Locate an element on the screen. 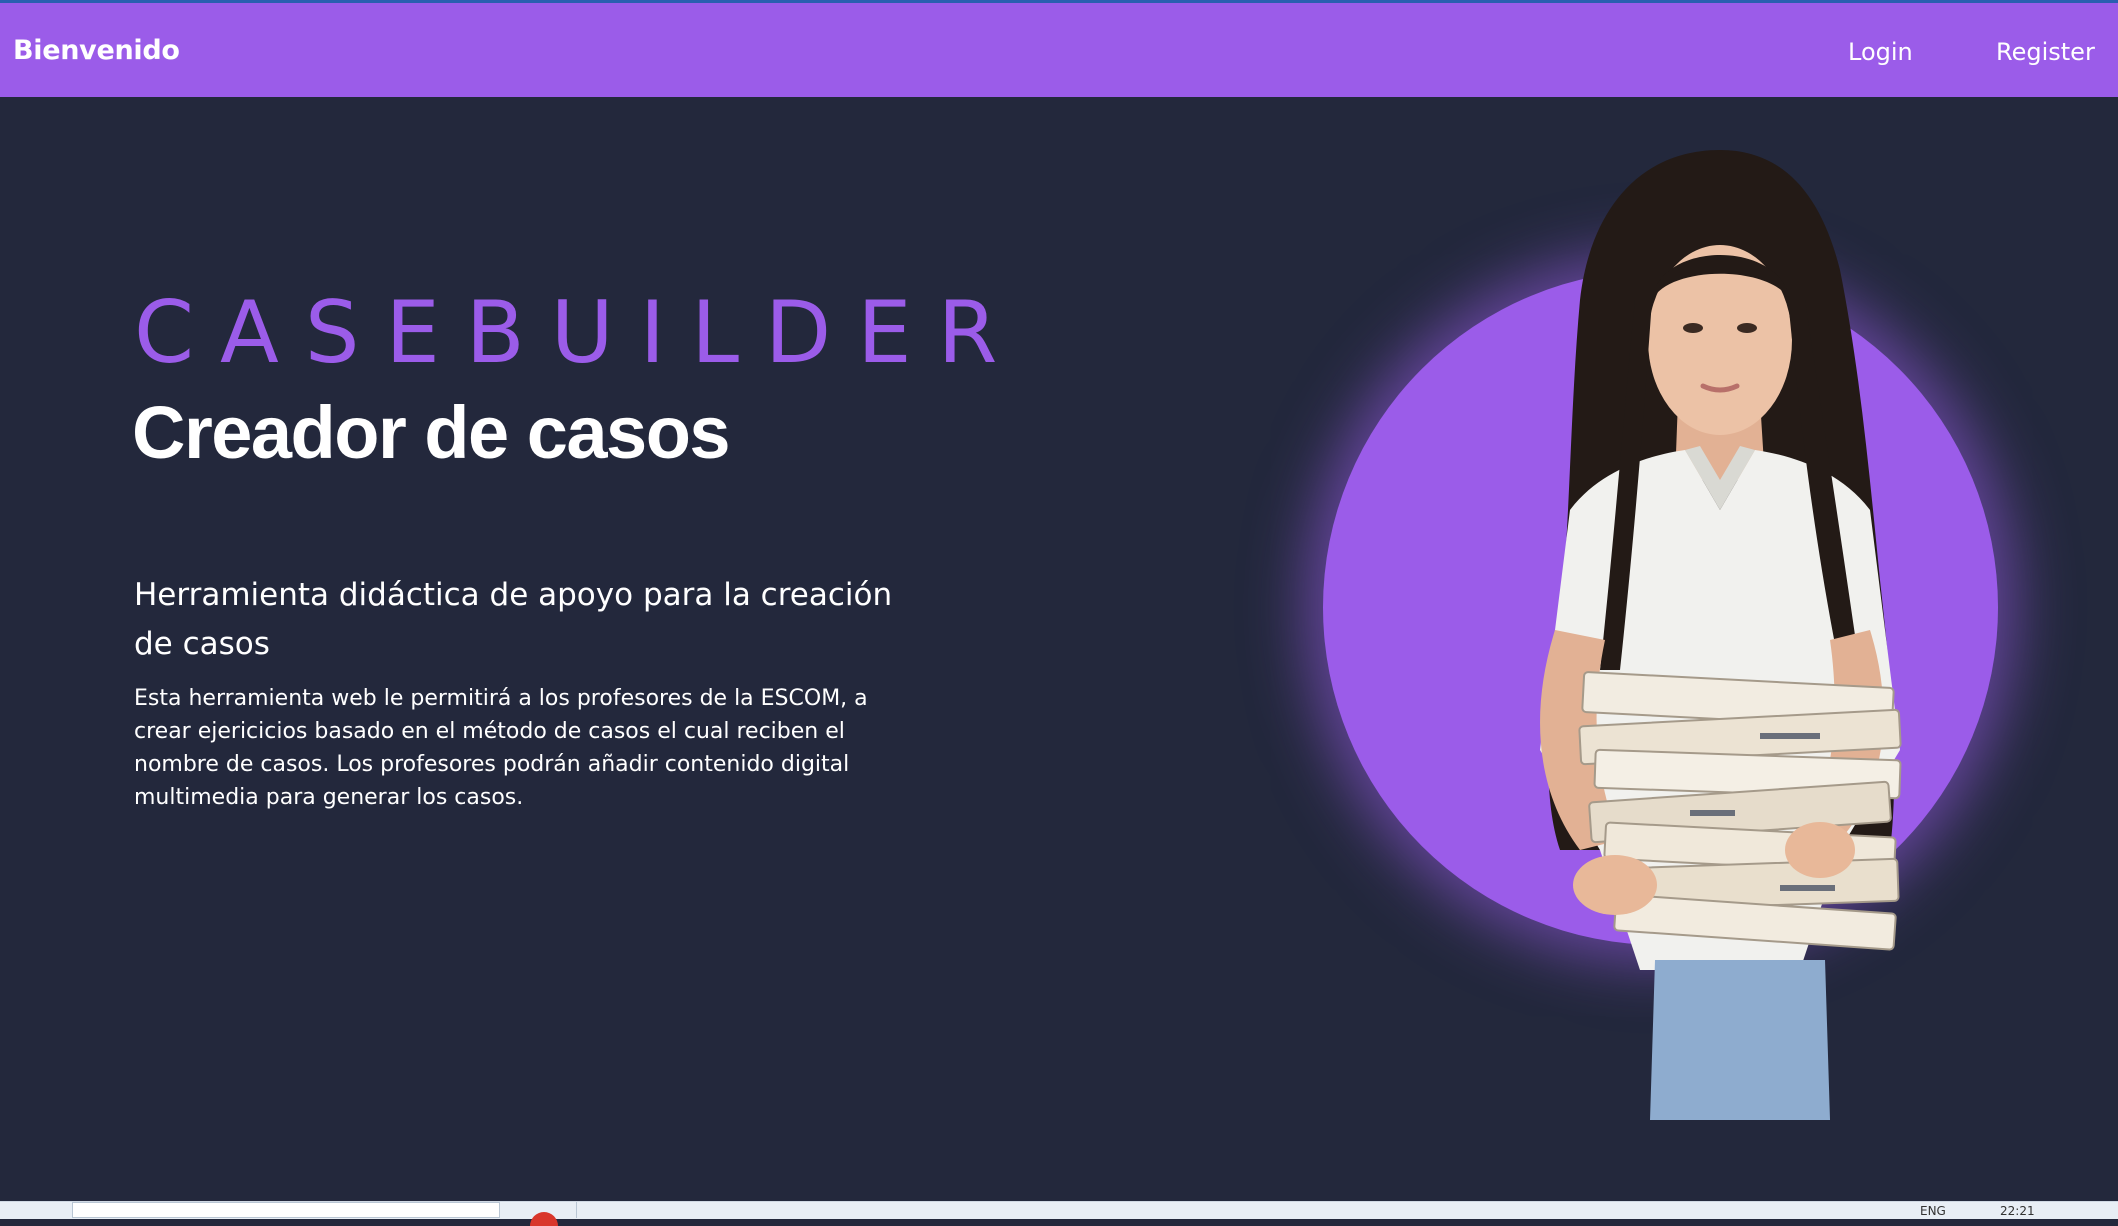  hero-title: Creador de casos is located at coordinates (431, 432).